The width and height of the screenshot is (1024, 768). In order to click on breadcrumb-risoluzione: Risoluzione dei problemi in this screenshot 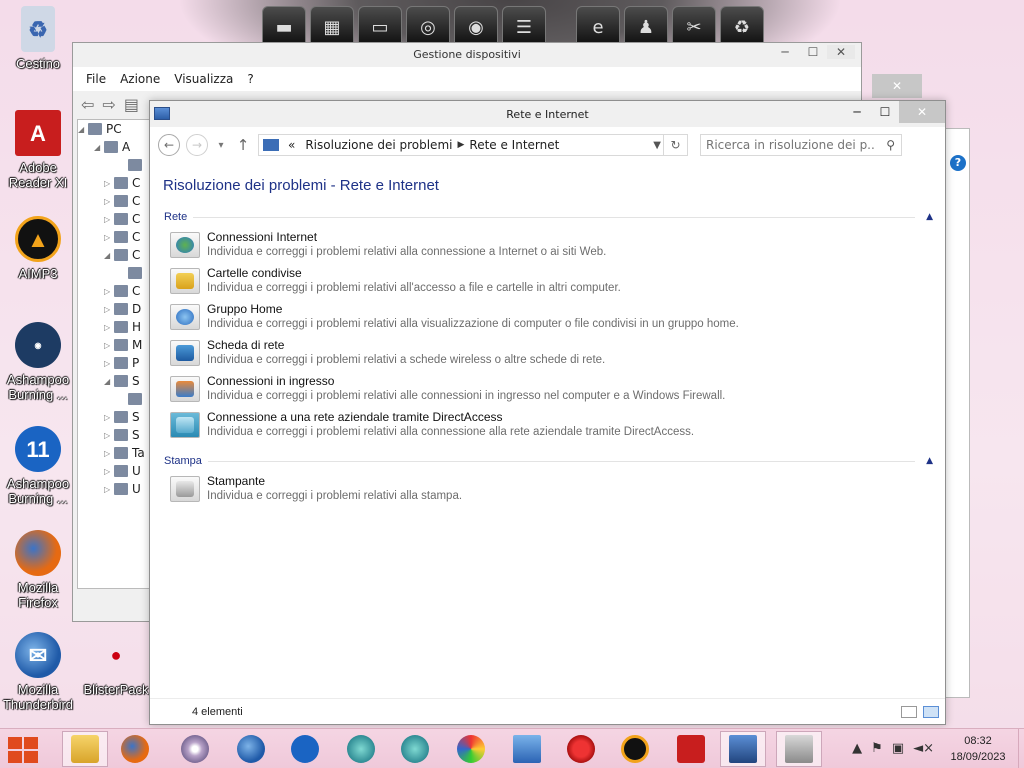, I will do `click(378, 145)`.